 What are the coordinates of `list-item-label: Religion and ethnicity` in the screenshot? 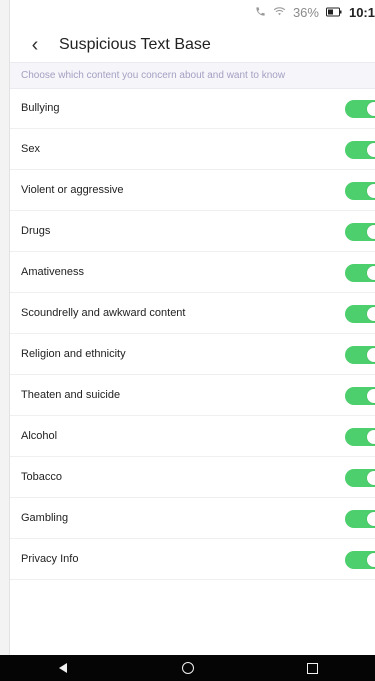 It's located at (73, 354).